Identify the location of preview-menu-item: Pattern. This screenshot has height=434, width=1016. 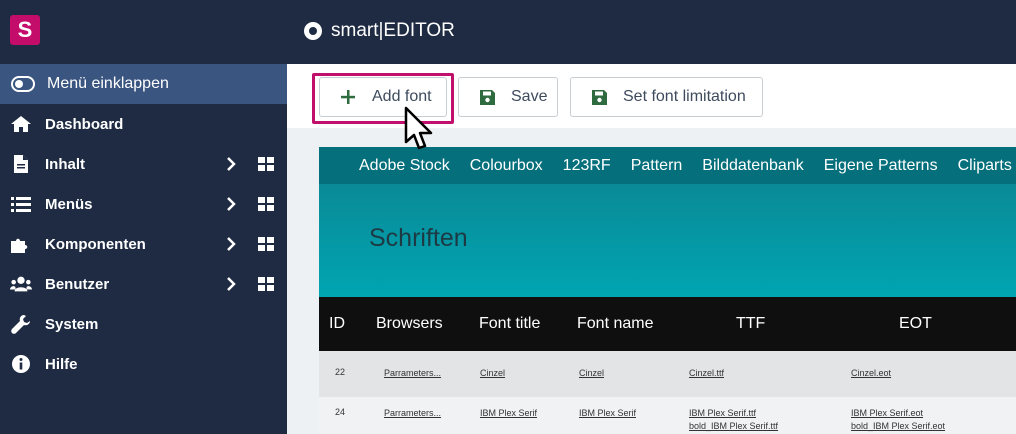
(657, 166).